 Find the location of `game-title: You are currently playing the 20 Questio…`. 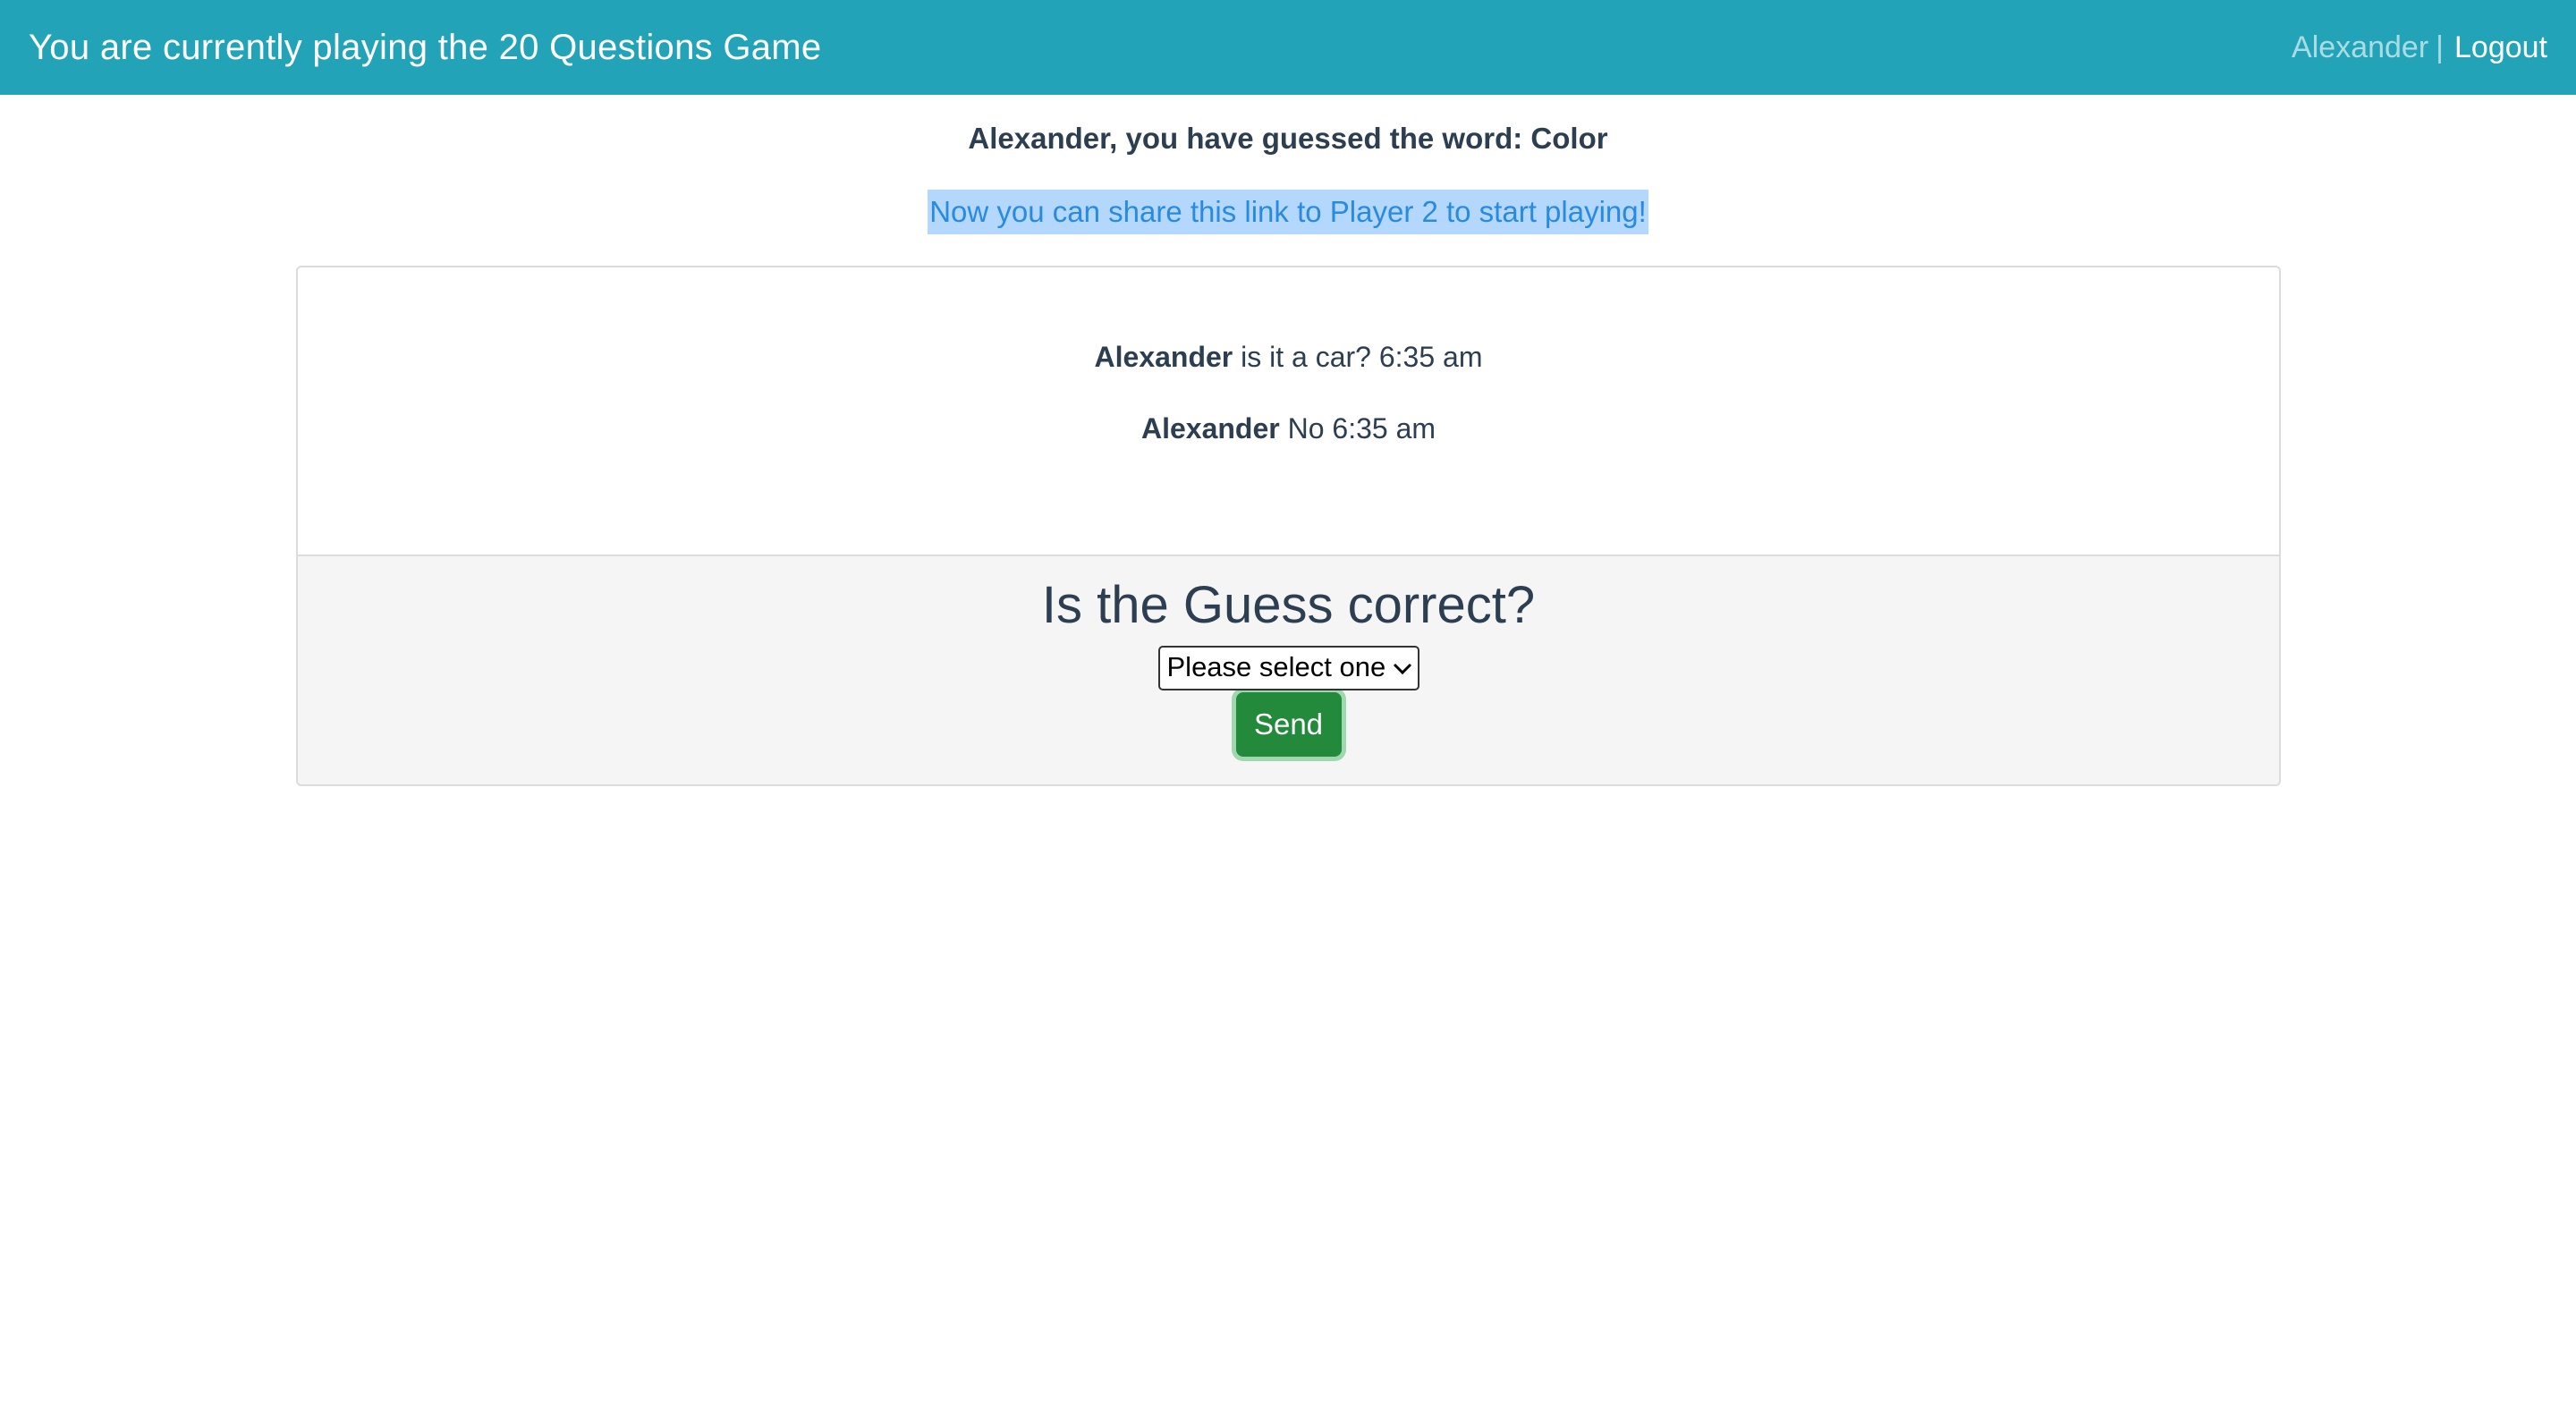

game-title: You are currently playing the 20 Questio… is located at coordinates (425, 47).